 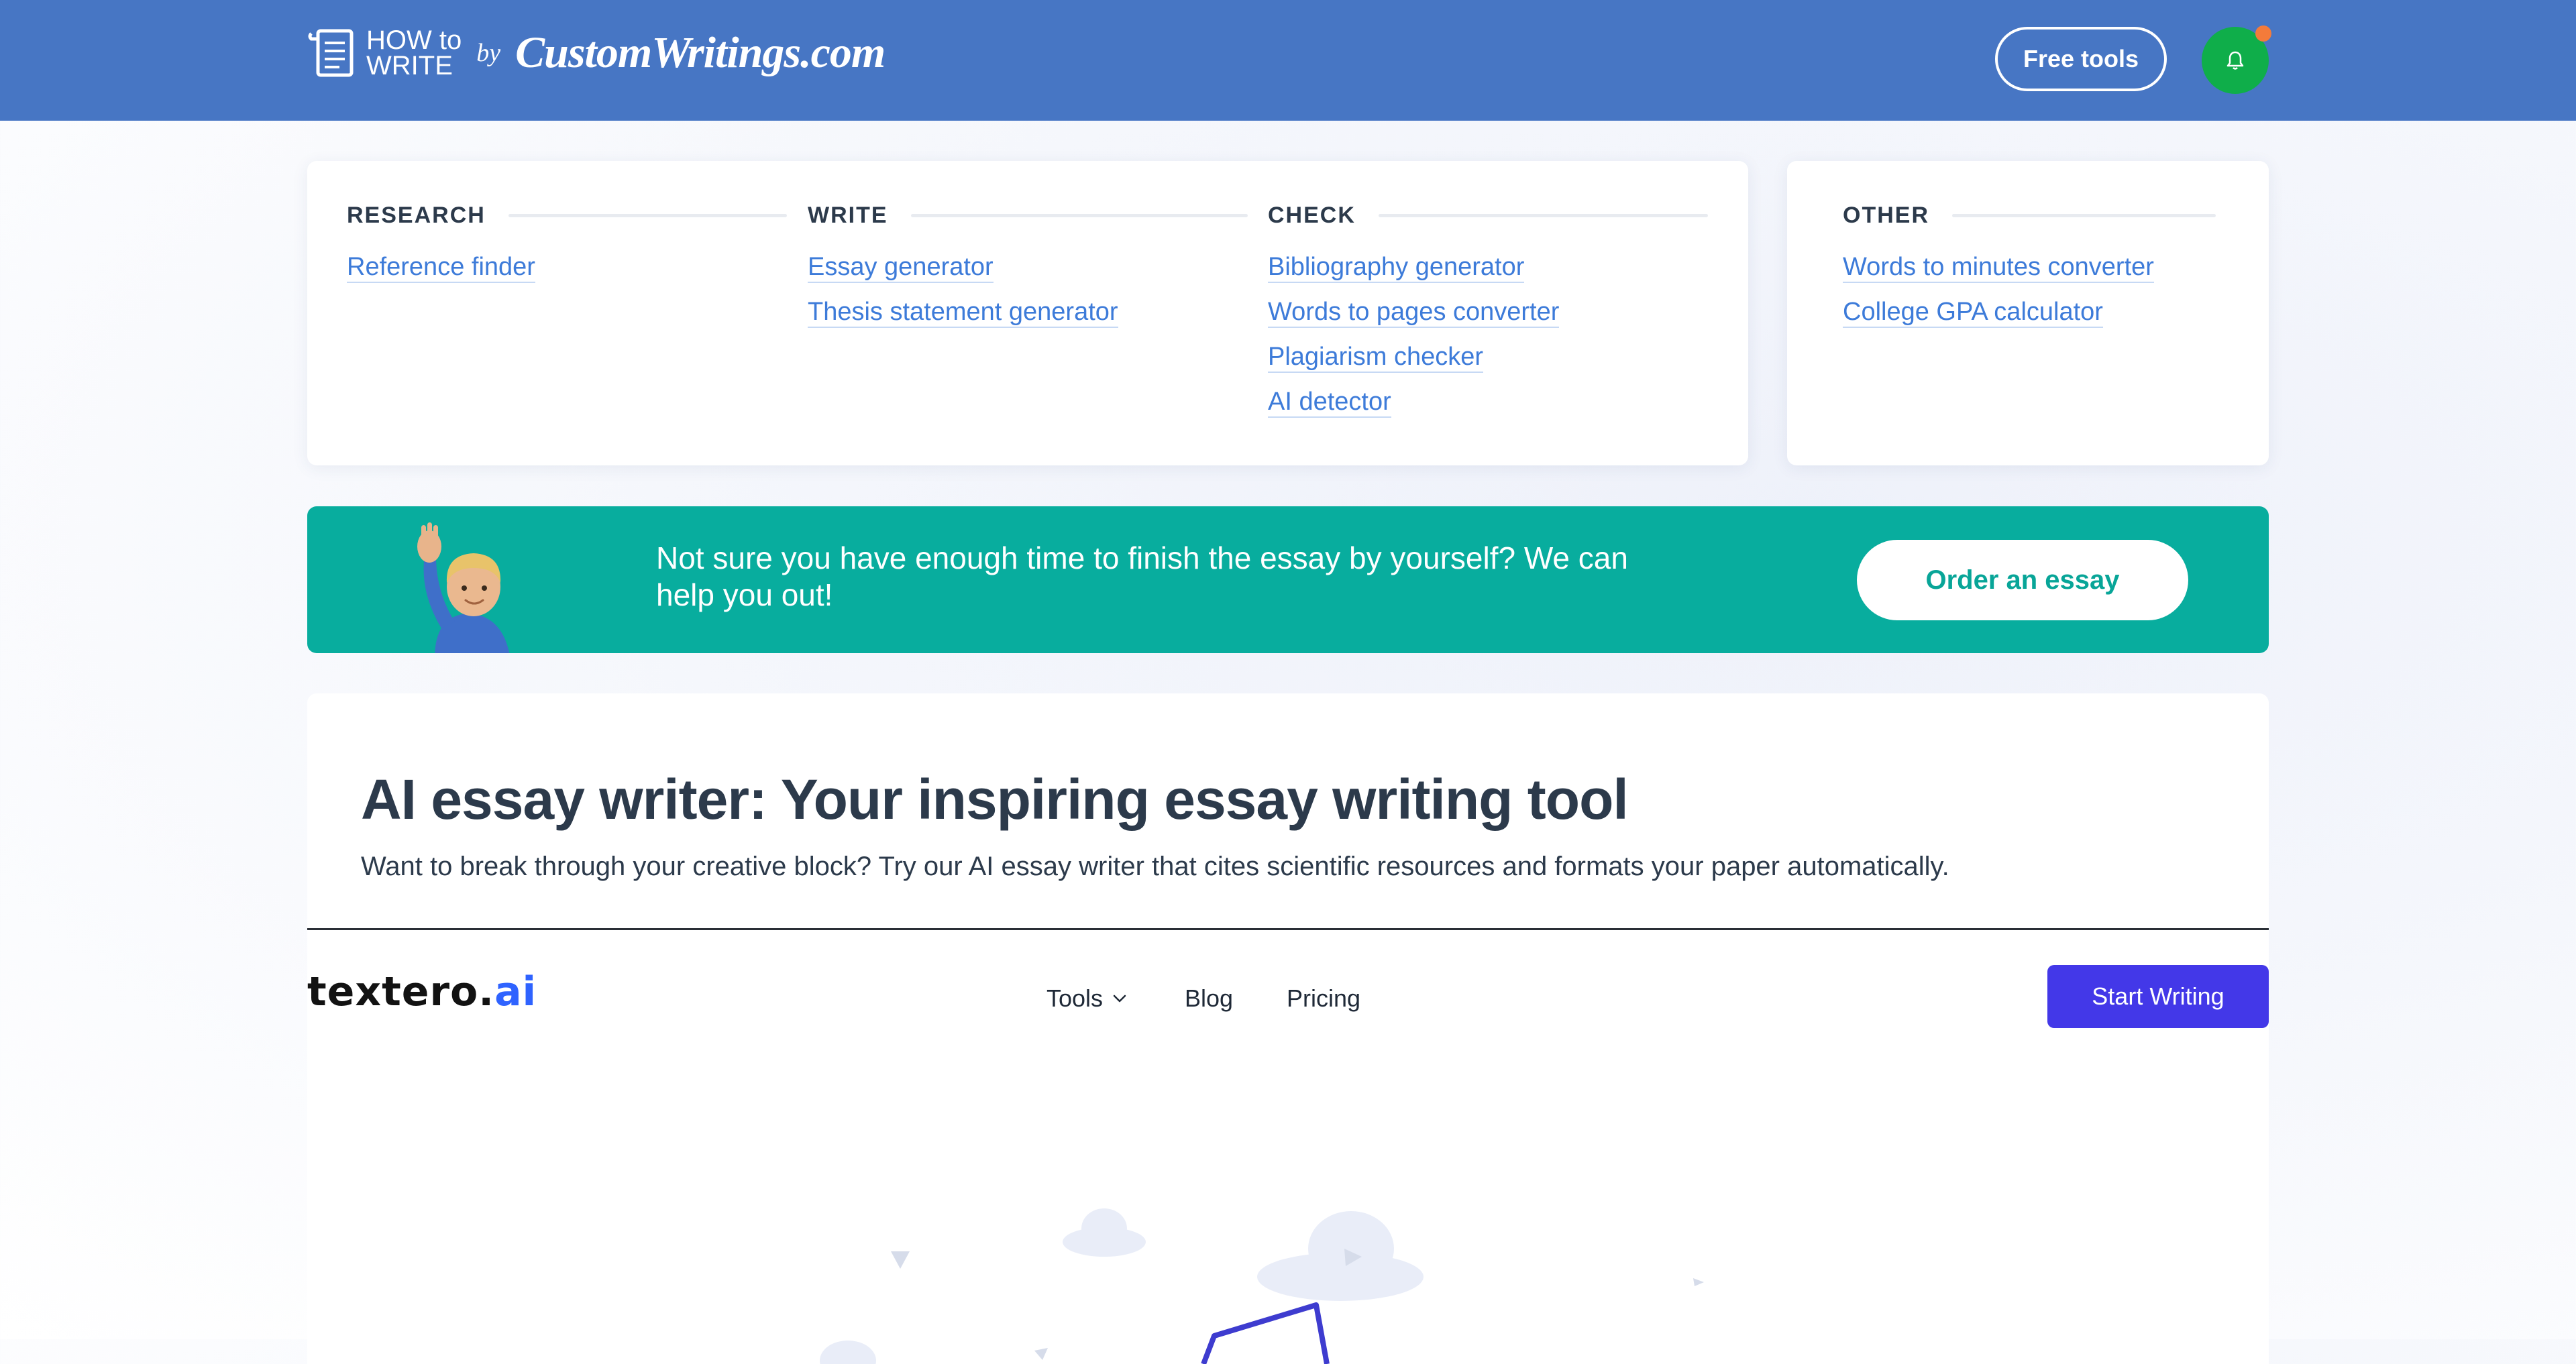 I want to click on notebook-icon, so click(x=331, y=53).